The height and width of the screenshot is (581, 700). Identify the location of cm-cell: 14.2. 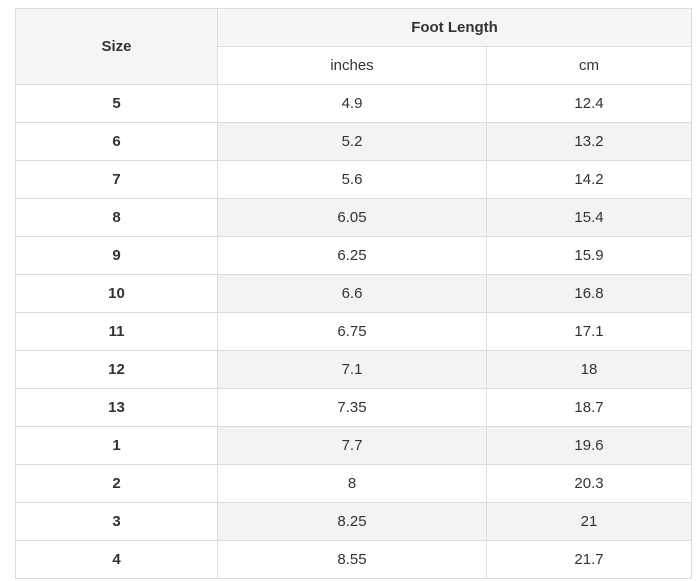
(589, 179).